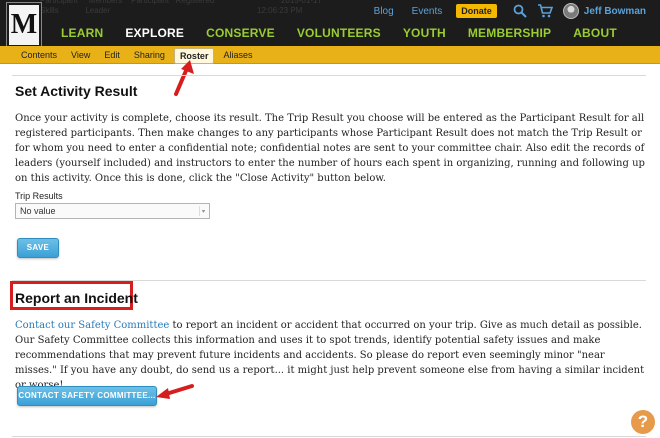  Describe the element at coordinates (509, 33) in the screenshot. I see `nav-membership: MEMBERSHIP` at that location.